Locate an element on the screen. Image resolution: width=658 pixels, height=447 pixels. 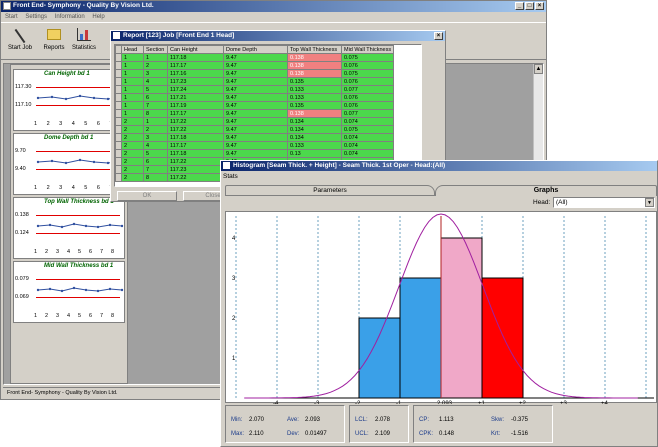
column-header: Head is located at coordinates (132, 49).